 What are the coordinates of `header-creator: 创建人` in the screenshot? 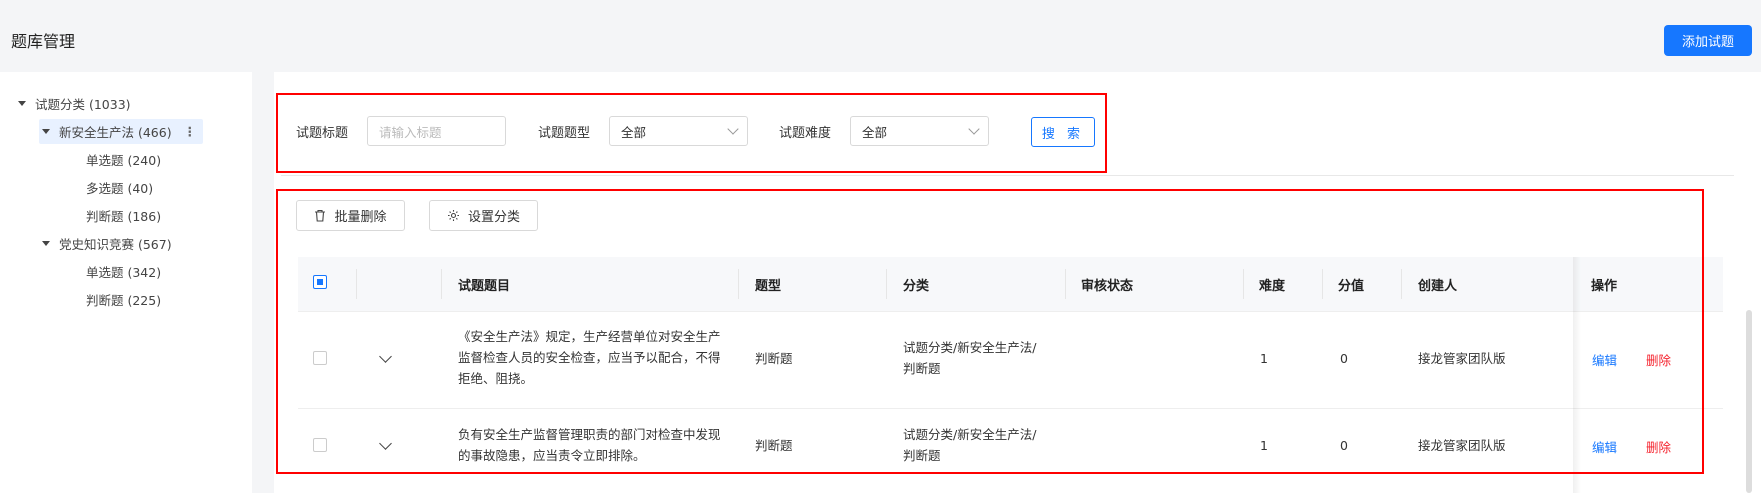 It's located at (1438, 286).